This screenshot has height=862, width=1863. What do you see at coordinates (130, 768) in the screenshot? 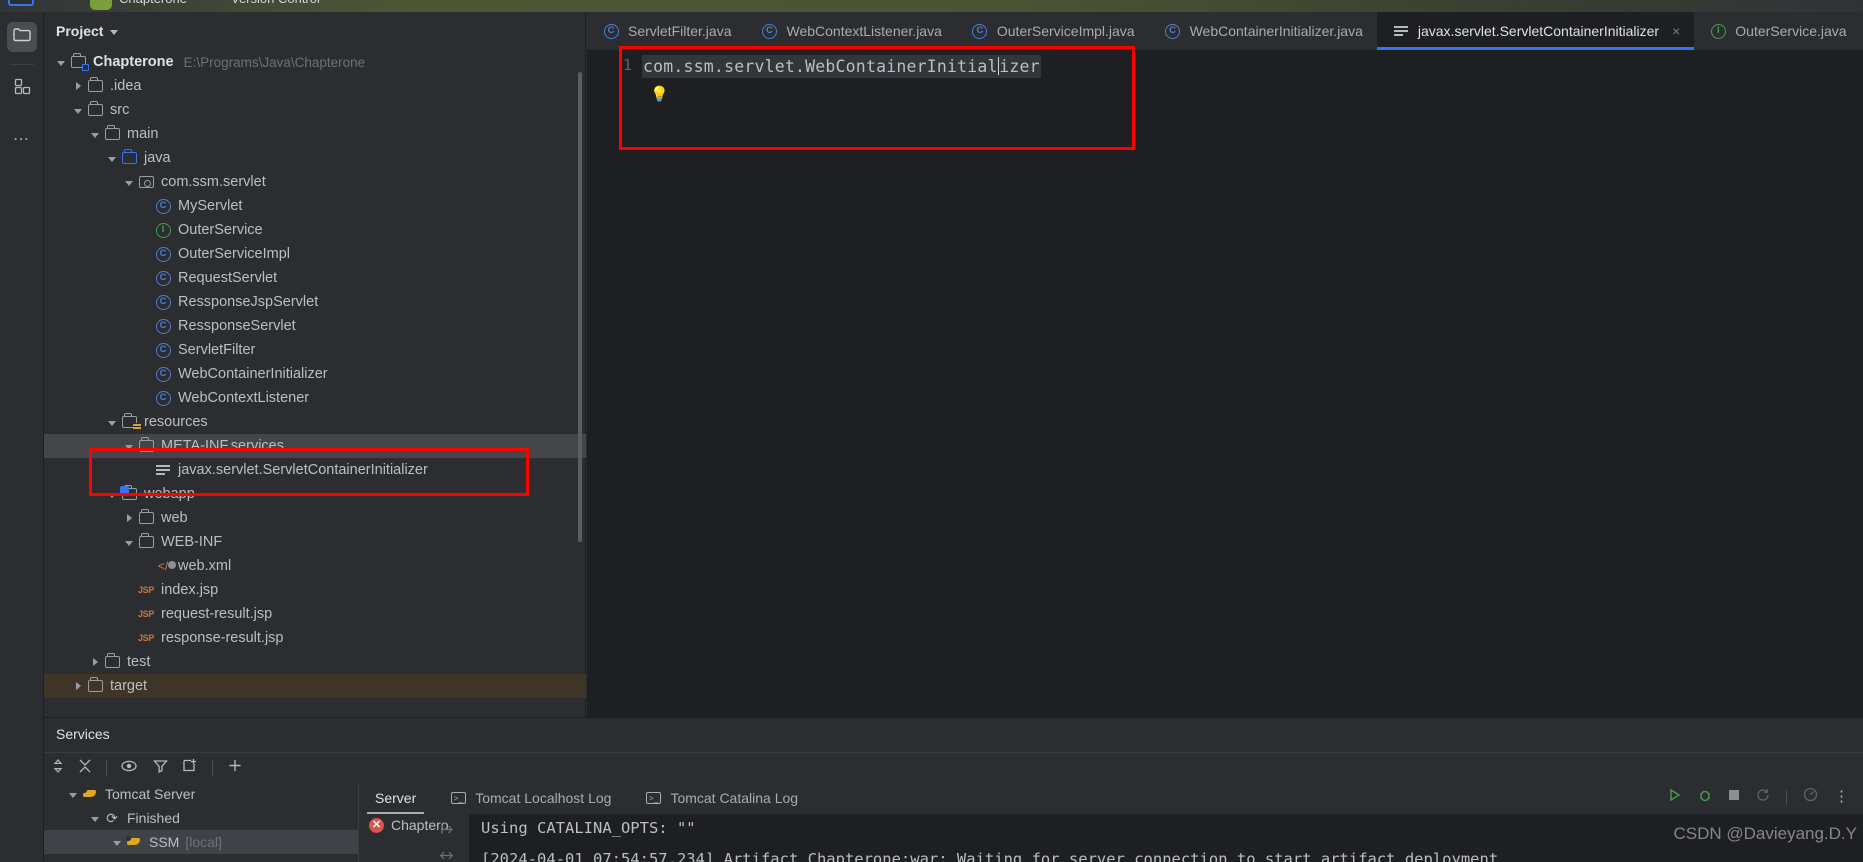
I see `show-hide-icon` at bounding box center [130, 768].